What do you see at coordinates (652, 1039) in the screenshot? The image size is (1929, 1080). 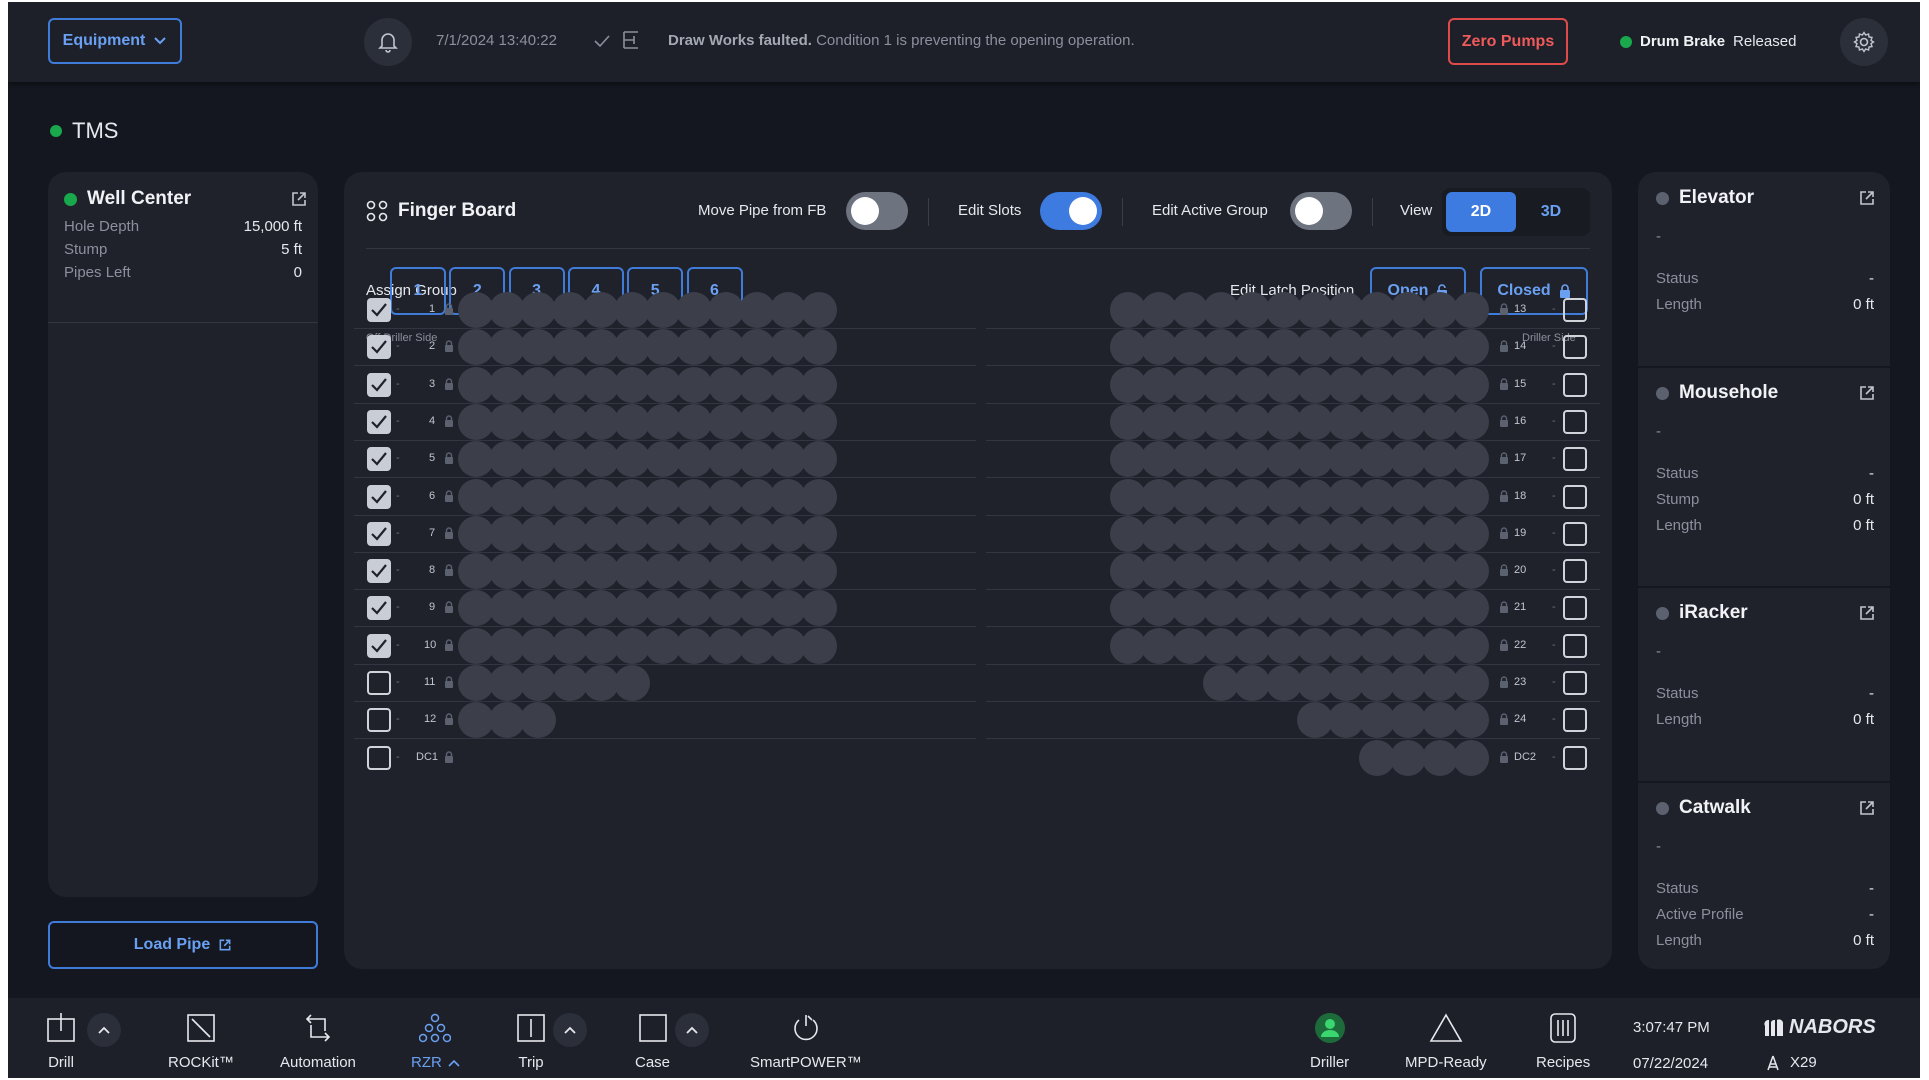 I see `nav-case: Case` at bounding box center [652, 1039].